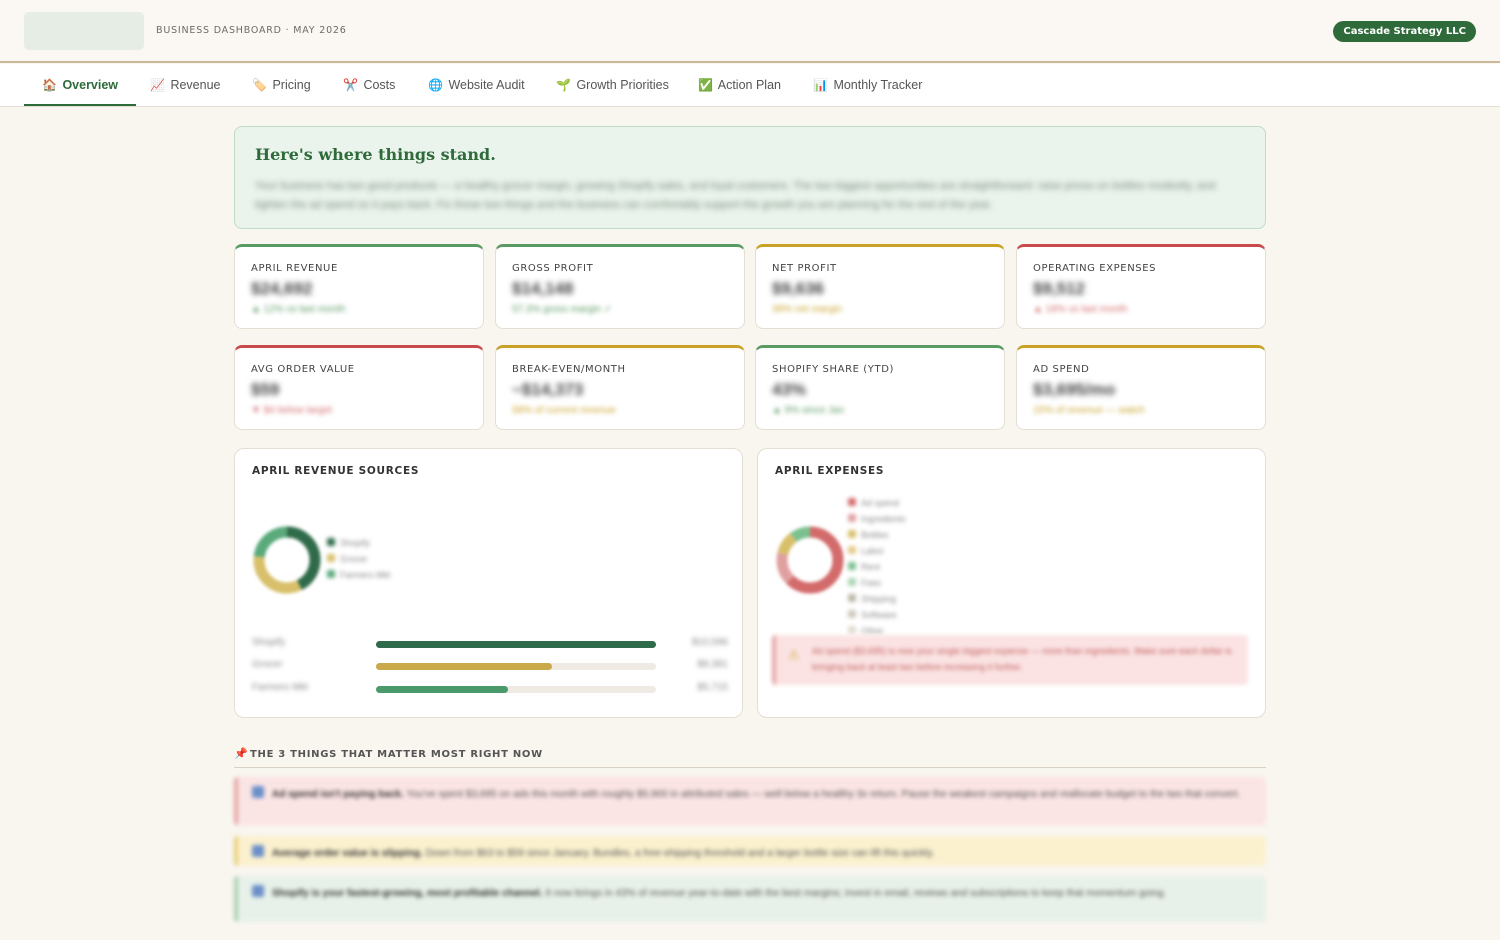  Describe the element at coordinates (1080, 309) in the screenshot. I see `kpi-subtext: ▲ 18% vs last month` at that location.